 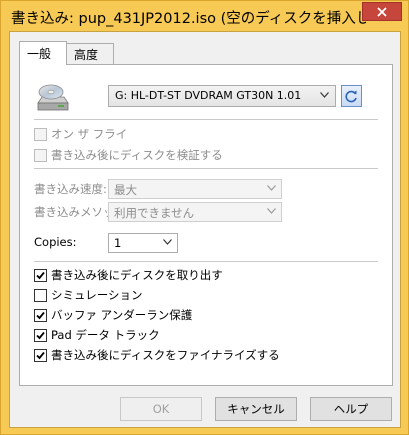 I want to click on simulation-checkbox, so click(x=40, y=295).